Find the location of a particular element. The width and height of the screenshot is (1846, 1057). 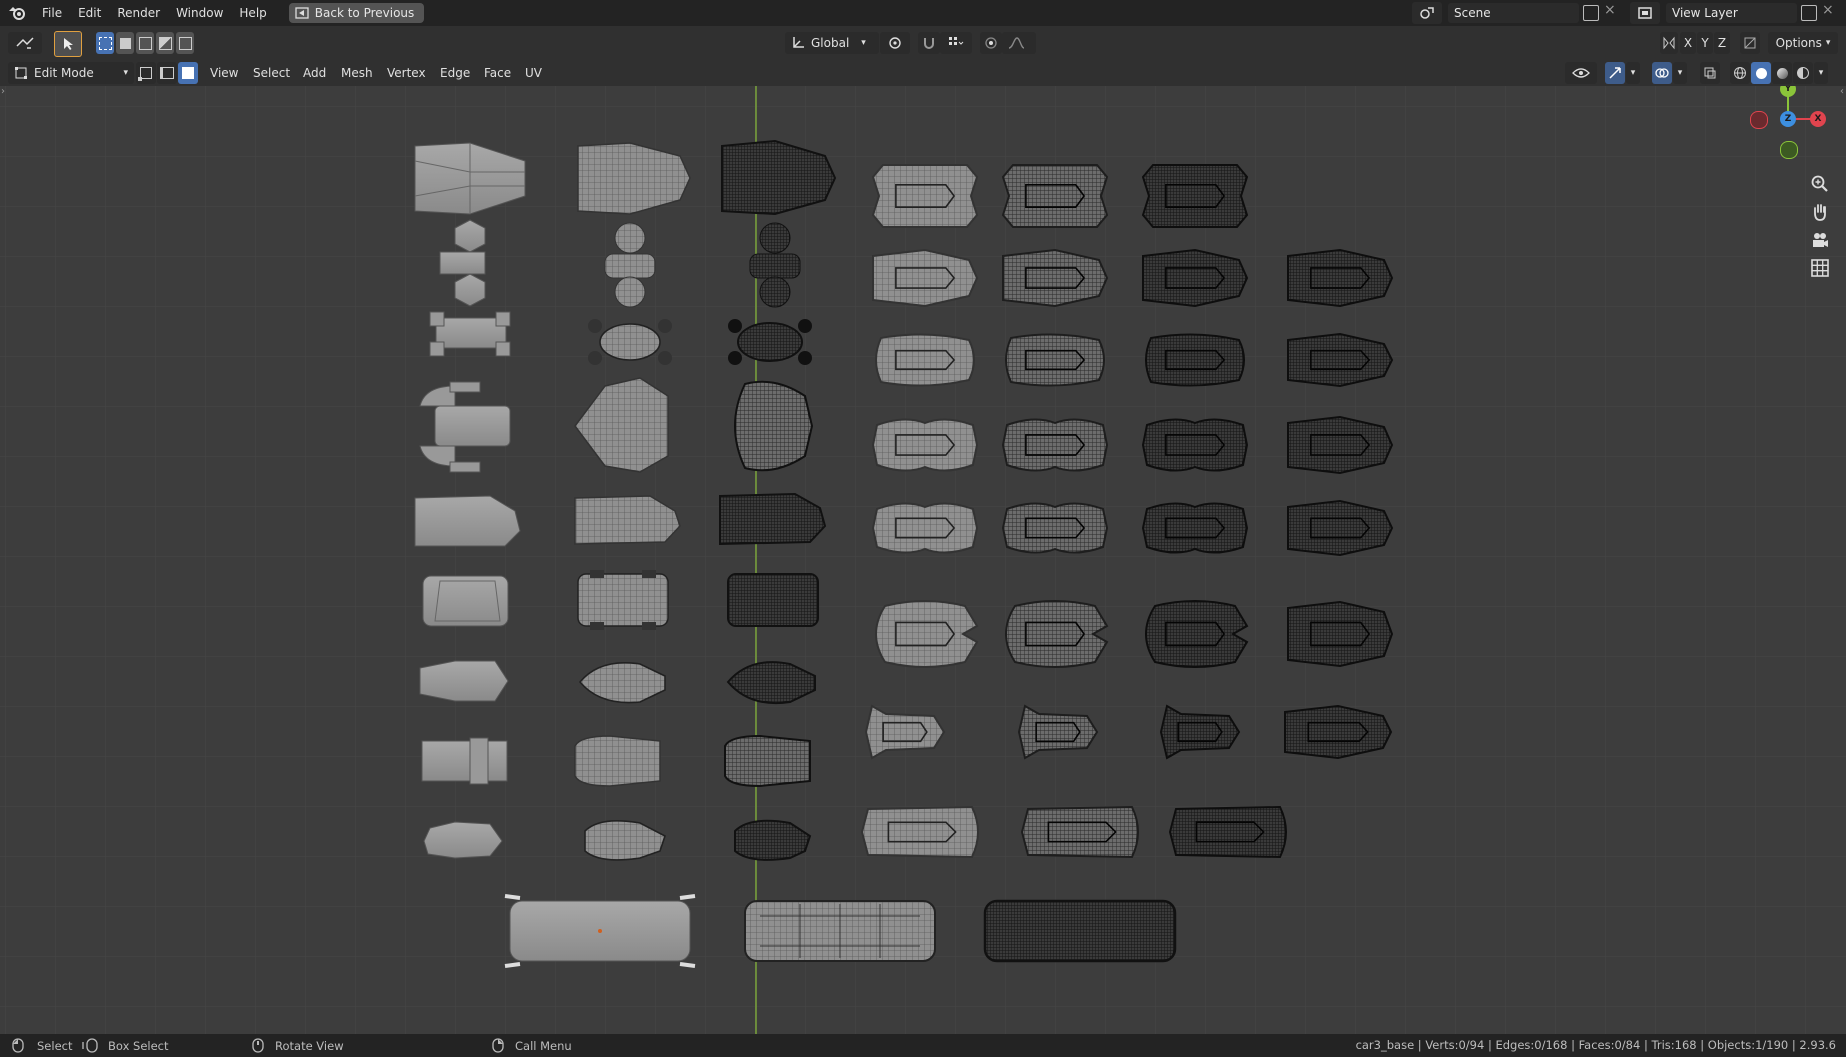

vertex-select-mode-icon is located at coordinates (146, 73).